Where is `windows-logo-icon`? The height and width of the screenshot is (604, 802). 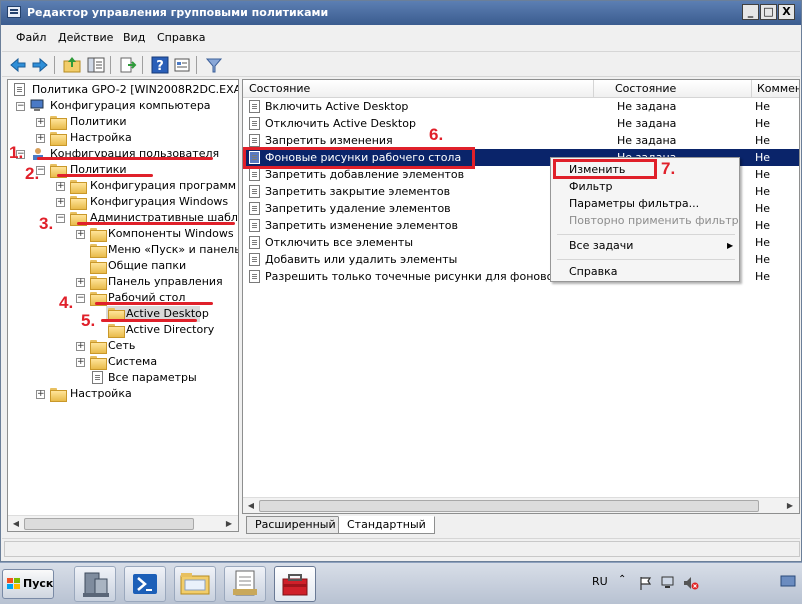
windows-logo-icon is located at coordinates (13, 584).